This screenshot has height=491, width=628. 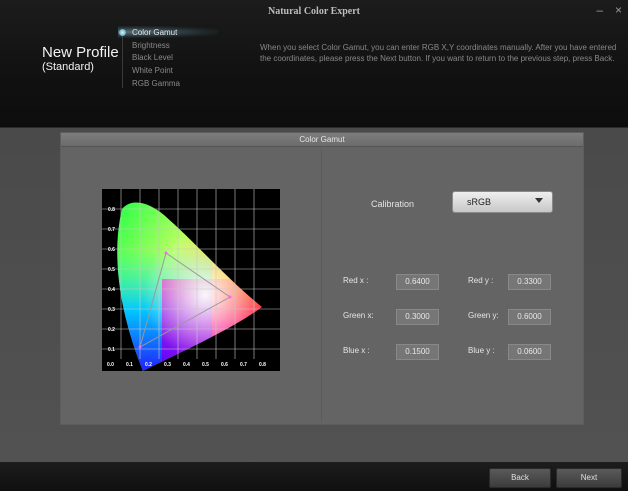 What do you see at coordinates (589, 478) in the screenshot?
I see `next-button: Next` at bounding box center [589, 478].